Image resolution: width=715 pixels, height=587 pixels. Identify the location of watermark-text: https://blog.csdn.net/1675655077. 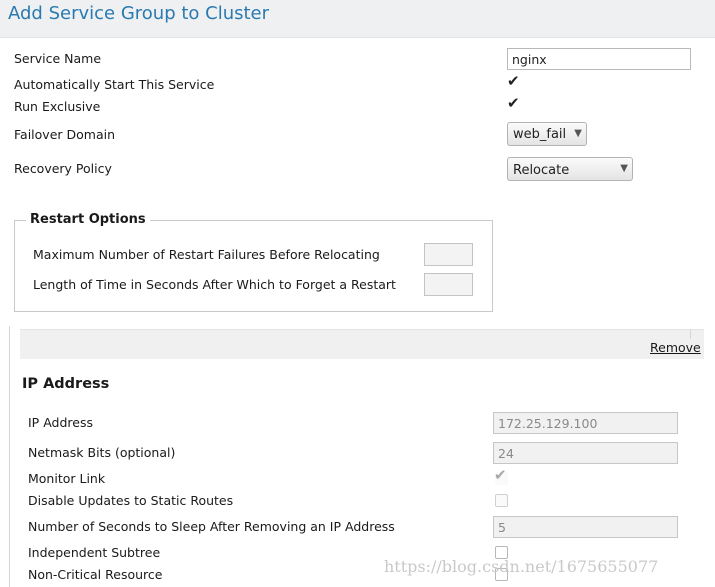
(521, 566).